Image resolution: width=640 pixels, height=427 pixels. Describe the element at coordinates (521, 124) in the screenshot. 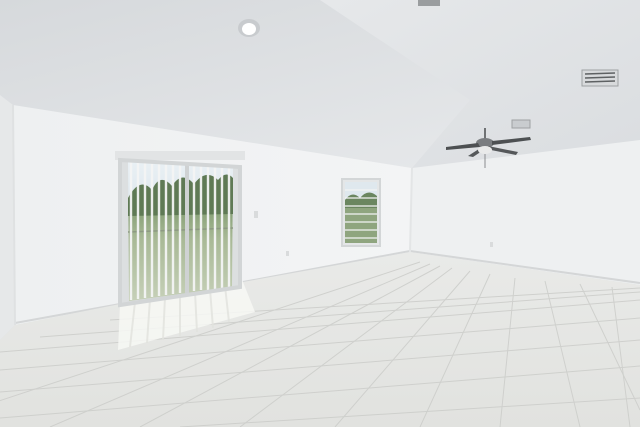

I see `small-vent` at that location.